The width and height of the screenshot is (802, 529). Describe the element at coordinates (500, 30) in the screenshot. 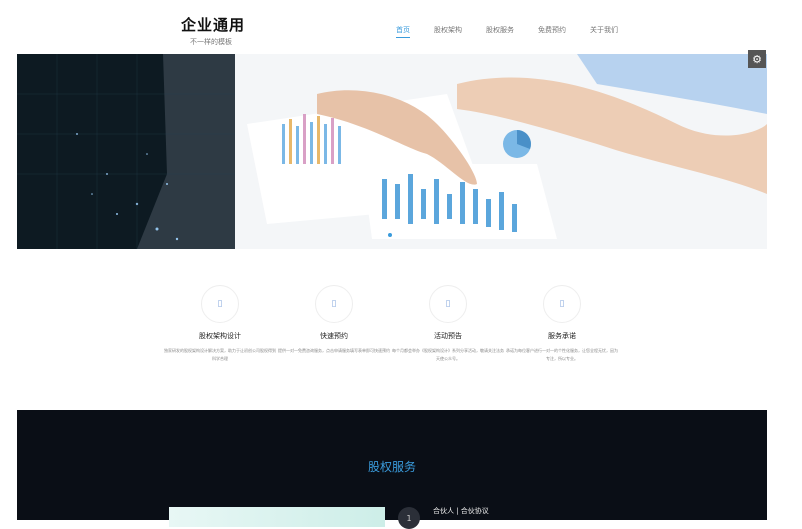

I see `nav-item-equity-service: 股权服务` at that location.